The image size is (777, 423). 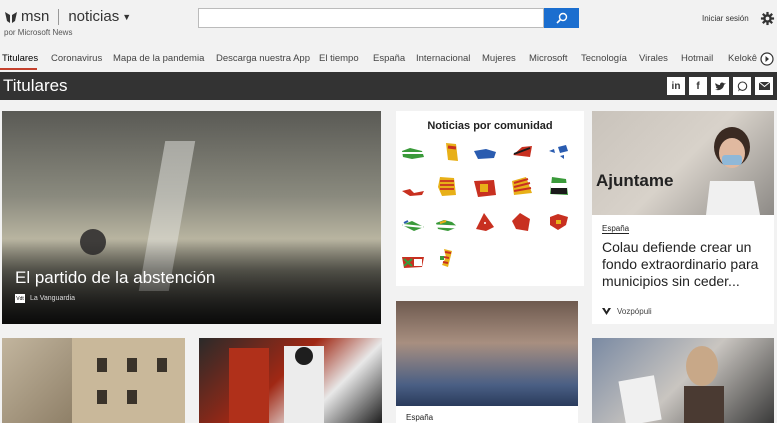 I want to click on nav-item-descarga-app: Descarga nuestra App, so click(x=263, y=58).